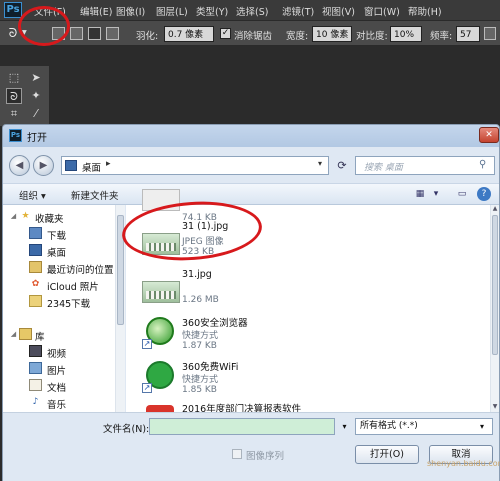 The height and width of the screenshot is (481, 500). I want to click on menu-edit: 编辑(E), so click(96, 11).